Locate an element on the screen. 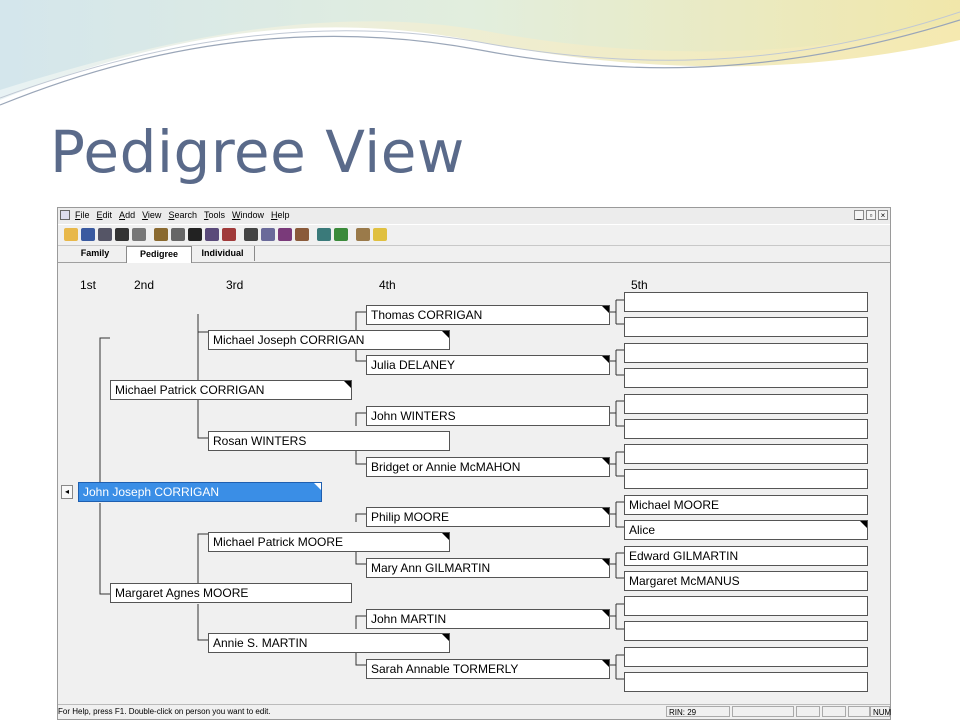 The width and height of the screenshot is (960, 720). person-name: Philip MOORE is located at coordinates (410, 517).